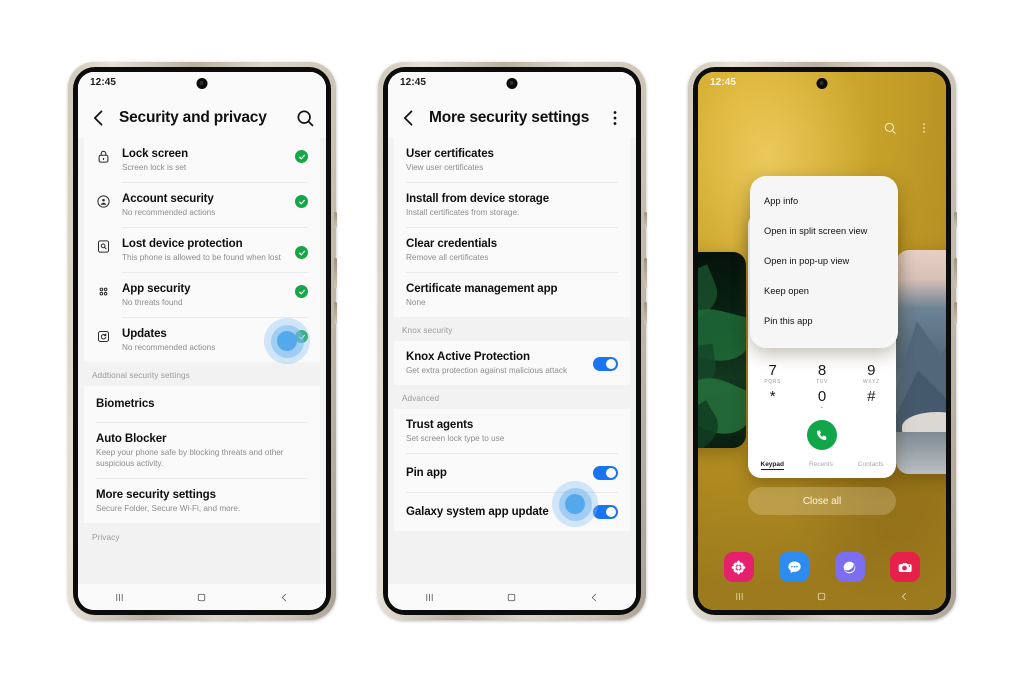  What do you see at coordinates (645, 220) in the screenshot?
I see `phone-2-button-mute` at bounding box center [645, 220].